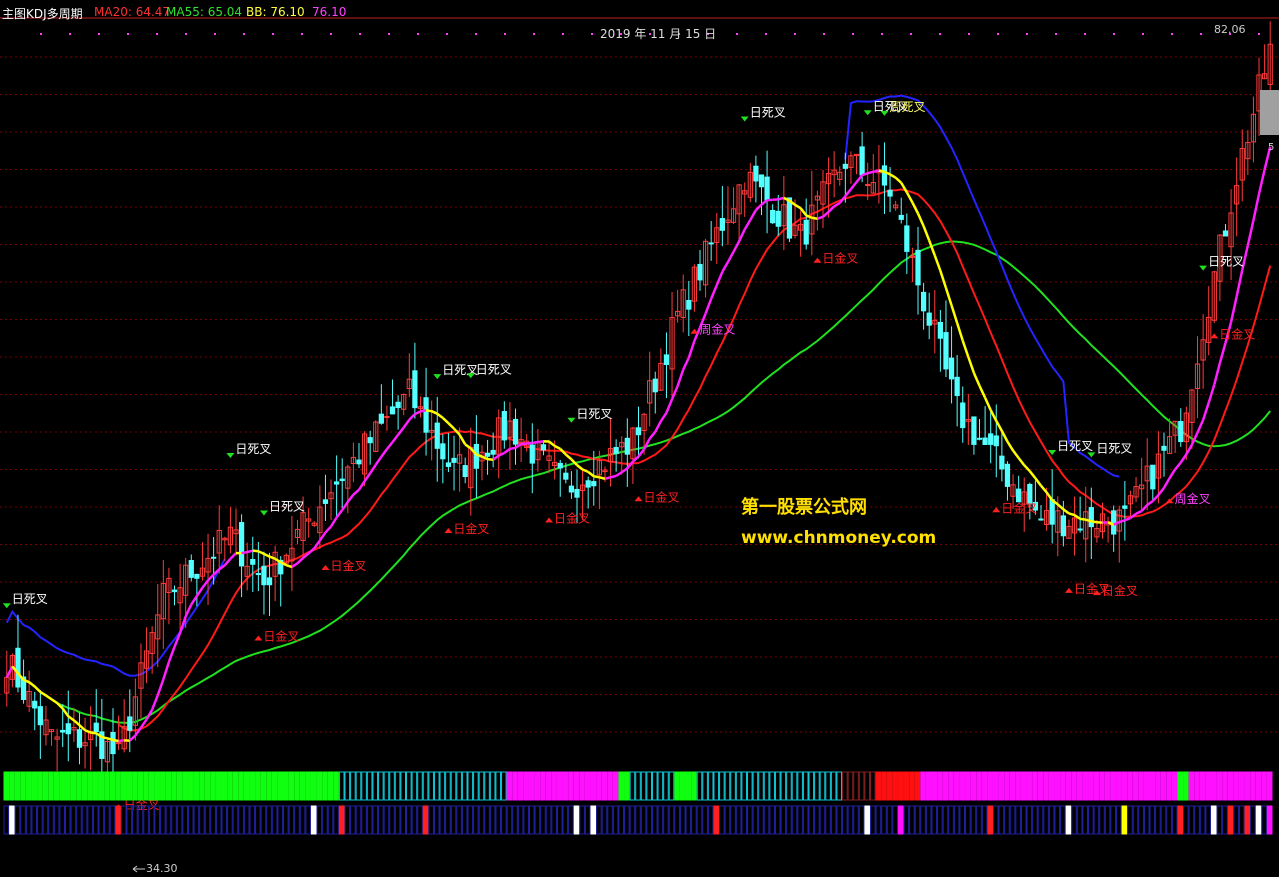 This screenshot has height=877, width=1279. What do you see at coordinates (907, 107) in the screenshot?
I see `signal-label: 周死叉` at bounding box center [907, 107].